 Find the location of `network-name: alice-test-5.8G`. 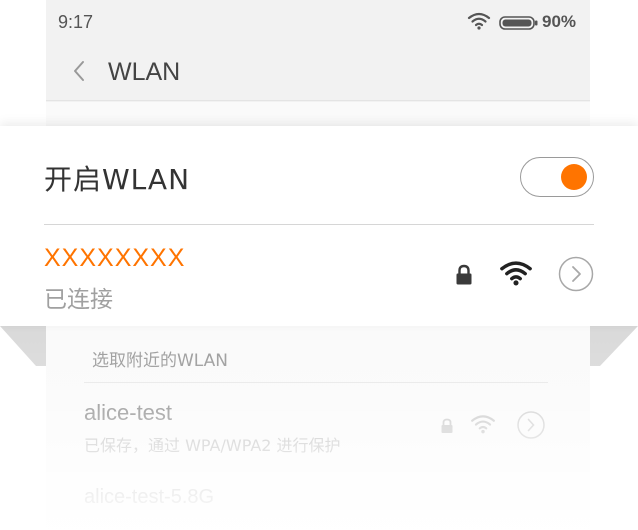

network-name: alice-test-5.8G is located at coordinates (149, 497).